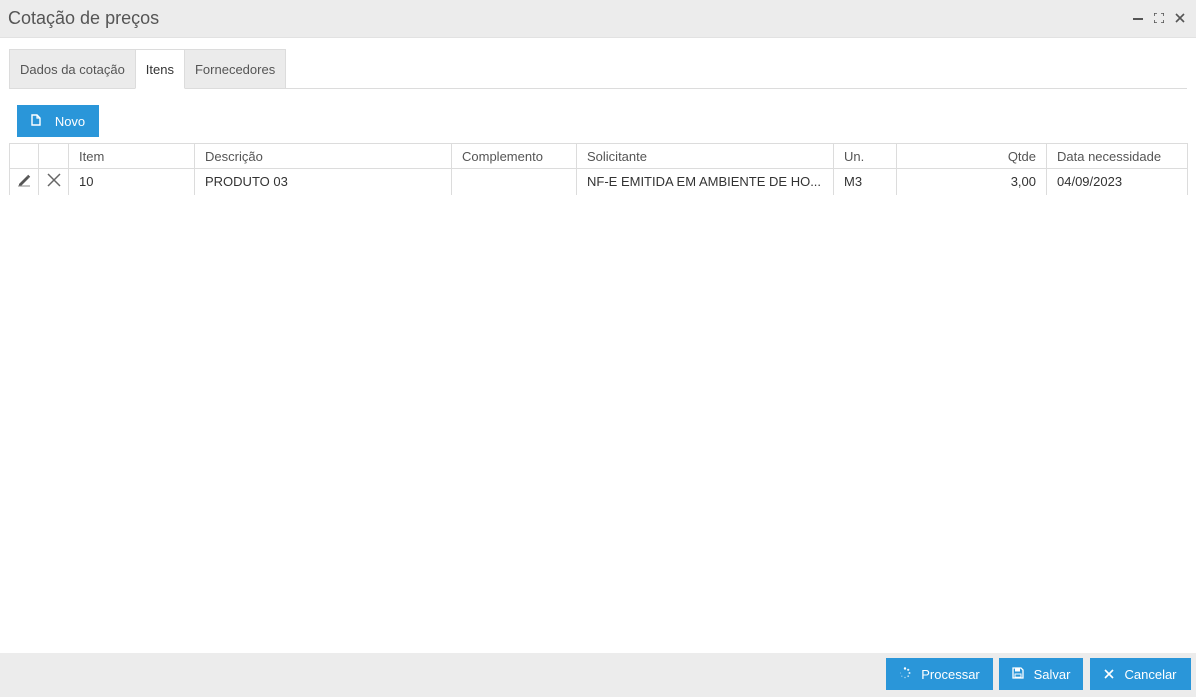 The width and height of the screenshot is (1196, 697). Describe the element at coordinates (84, 18) in the screenshot. I see `window-title: Cotação de preços` at that location.